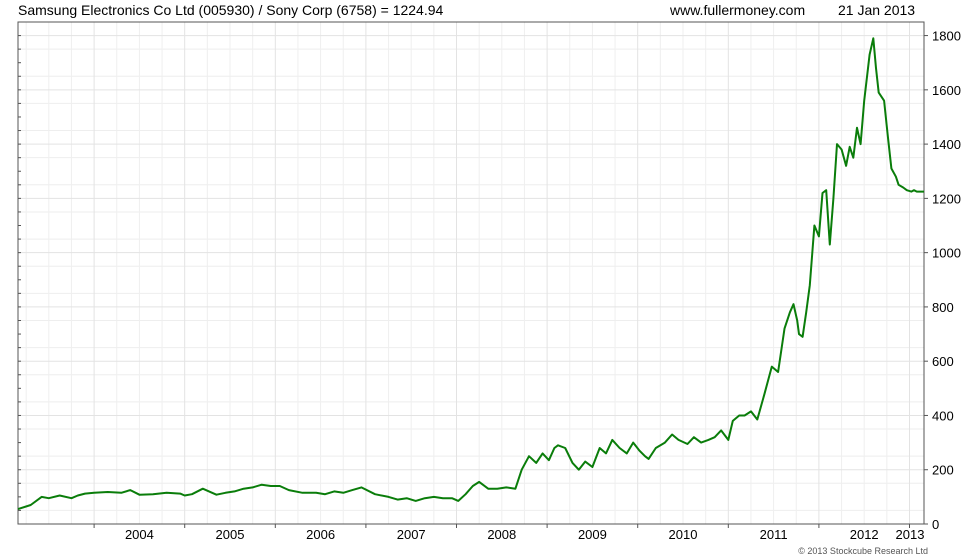 The width and height of the screenshot is (980, 560). What do you see at coordinates (411, 534) in the screenshot?
I see `x-tick-label: 2007` at bounding box center [411, 534].